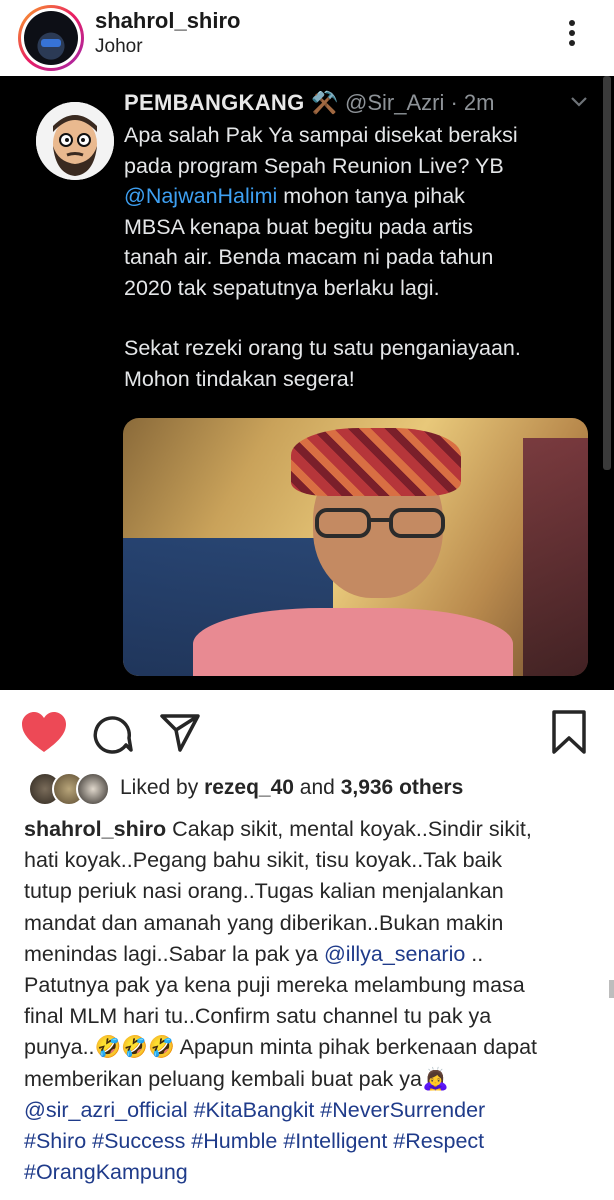 The image size is (614, 1200). What do you see at coordinates (611, 989) in the screenshot?
I see `page-scroll-indicator` at bounding box center [611, 989].